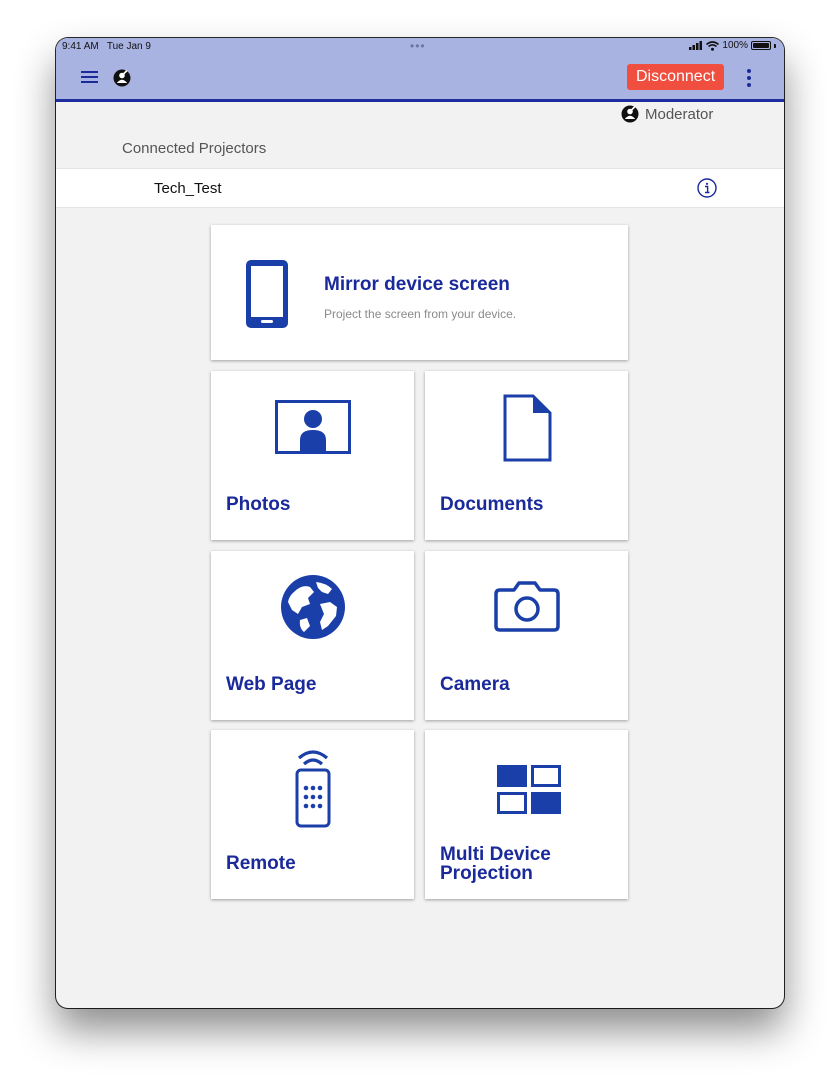 The height and width of the screenshot is (1082, 840). I want to click on wifi-icon, so click(713, 45).